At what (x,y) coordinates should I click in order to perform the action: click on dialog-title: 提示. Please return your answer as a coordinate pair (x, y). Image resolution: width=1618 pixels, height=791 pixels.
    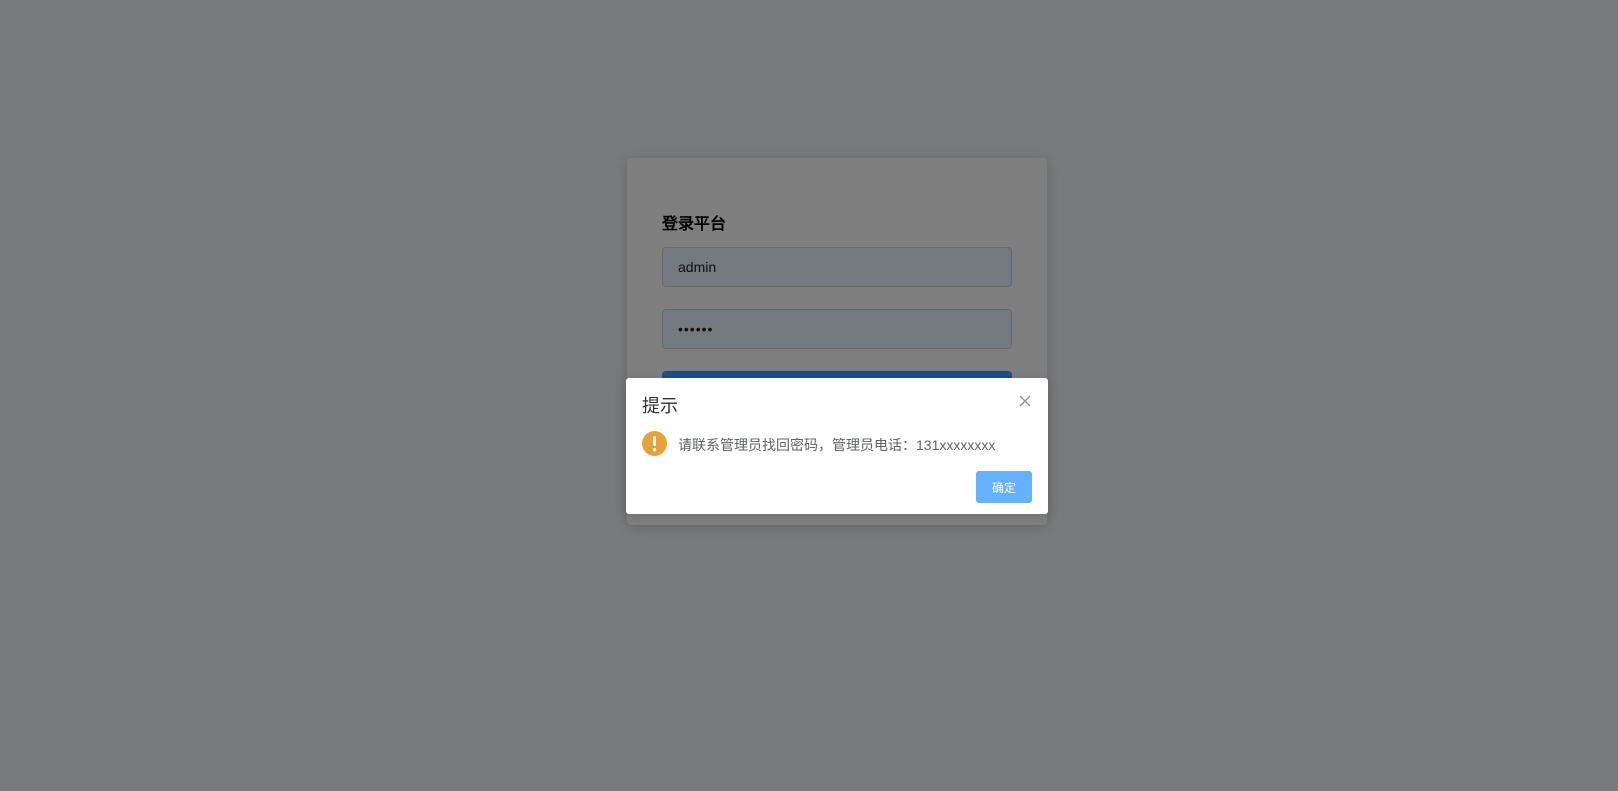
    Looking at the image, I should click on (660, 406).